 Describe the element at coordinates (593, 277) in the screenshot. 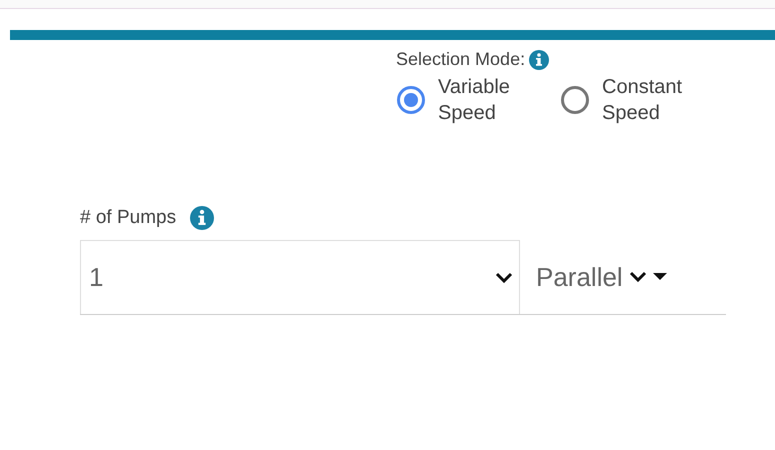

I see `arrangement-select: Parallel` at that location.